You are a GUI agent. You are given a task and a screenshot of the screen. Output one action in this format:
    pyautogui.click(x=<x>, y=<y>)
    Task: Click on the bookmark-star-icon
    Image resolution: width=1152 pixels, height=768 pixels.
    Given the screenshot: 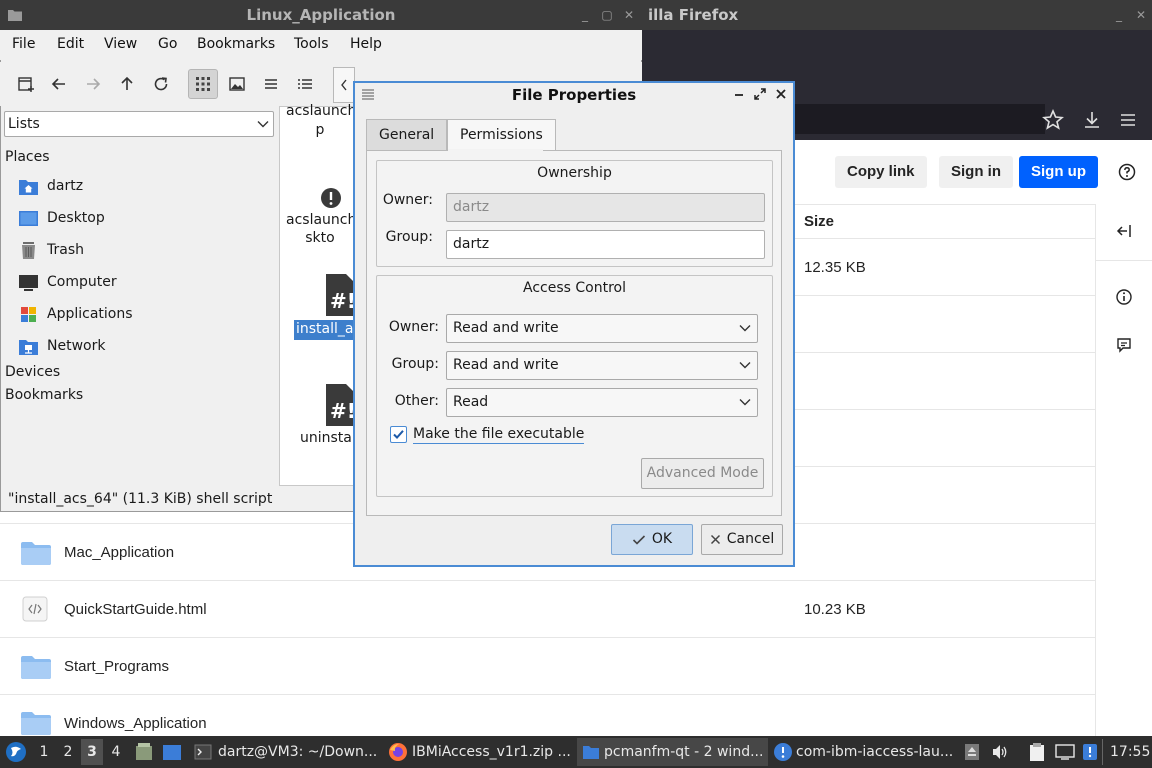 What is the action you would take?
    pyautogui.click(x=1053, y=120)
    